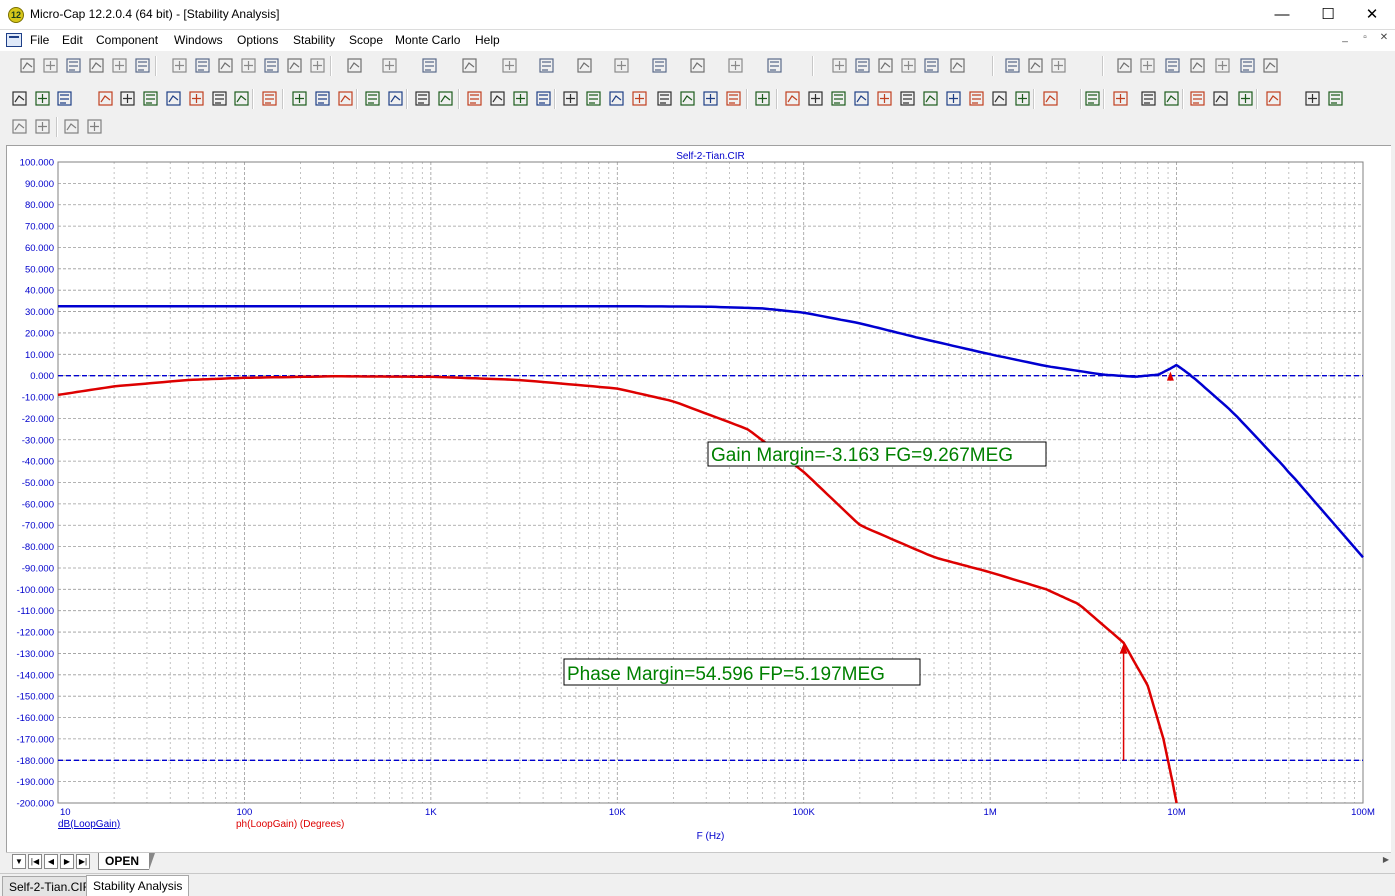 Image resolution: width=1395 pixels, height=896 pixels. What do you see at coordinates (295, 66) in the screenshot?
I see `delete-icon` at bounding box center [295, 66].